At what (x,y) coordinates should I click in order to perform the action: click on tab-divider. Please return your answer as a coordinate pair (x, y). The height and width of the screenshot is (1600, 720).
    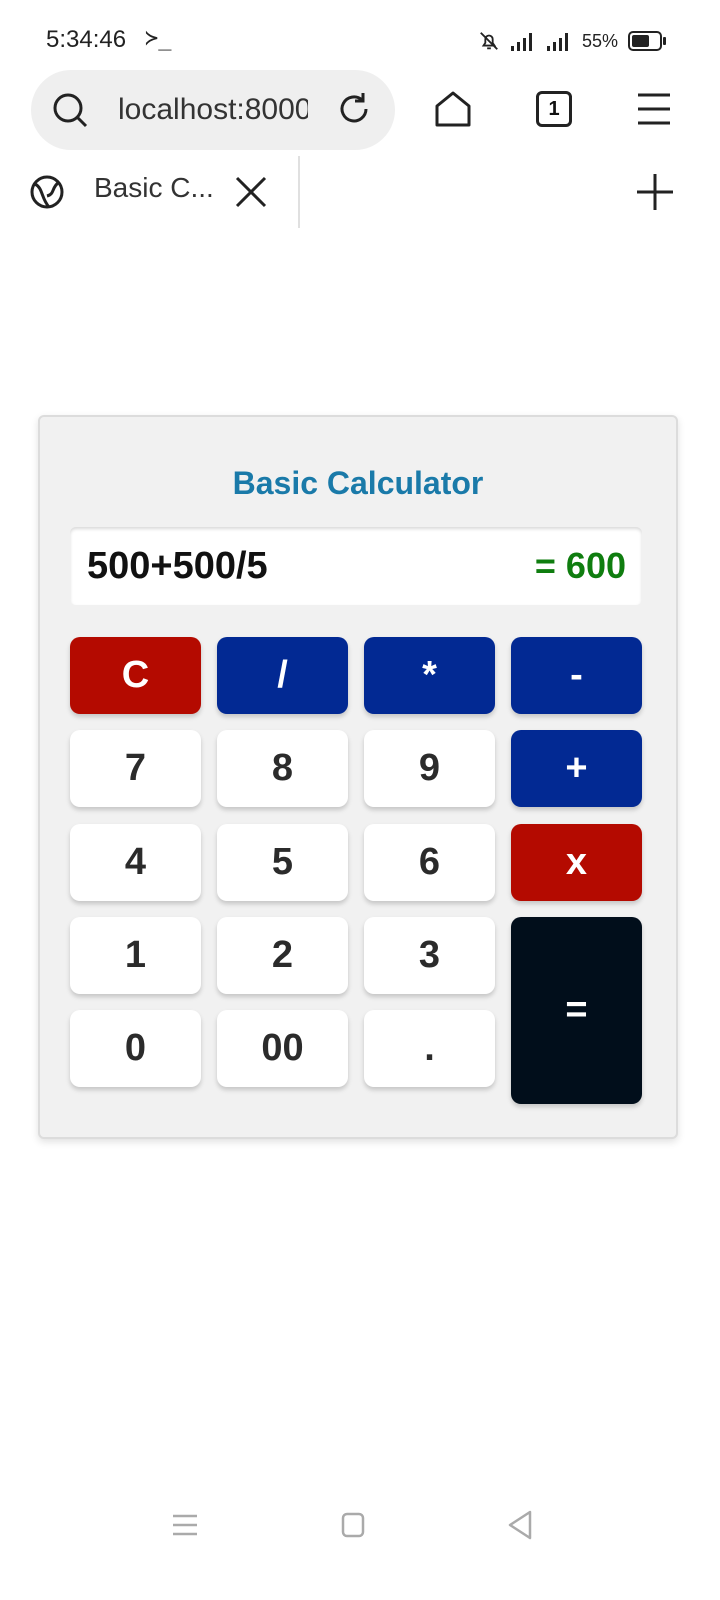
    Looking at the image, I should click on (299, 192).